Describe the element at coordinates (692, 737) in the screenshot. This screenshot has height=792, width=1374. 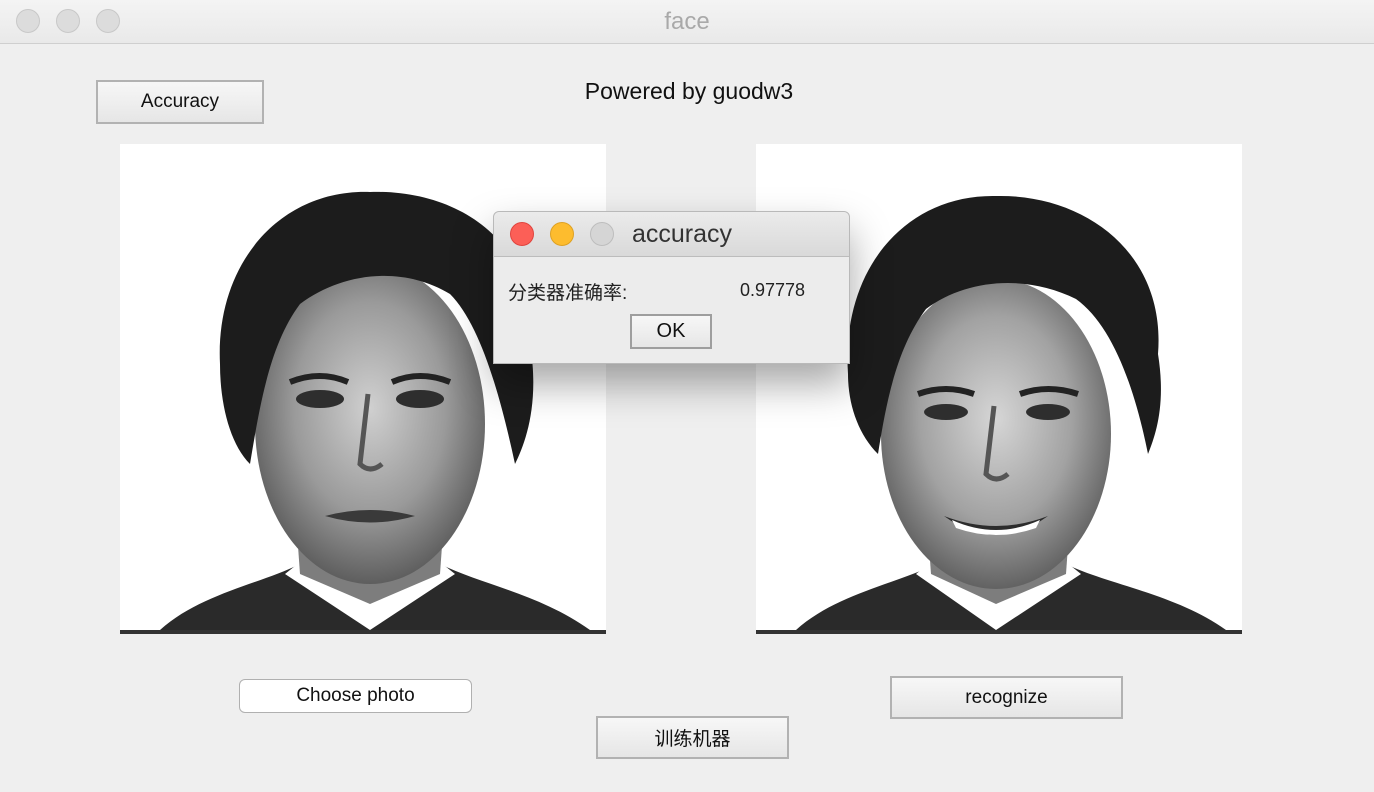
I see `train-machine-button: 训练机器` at that location.